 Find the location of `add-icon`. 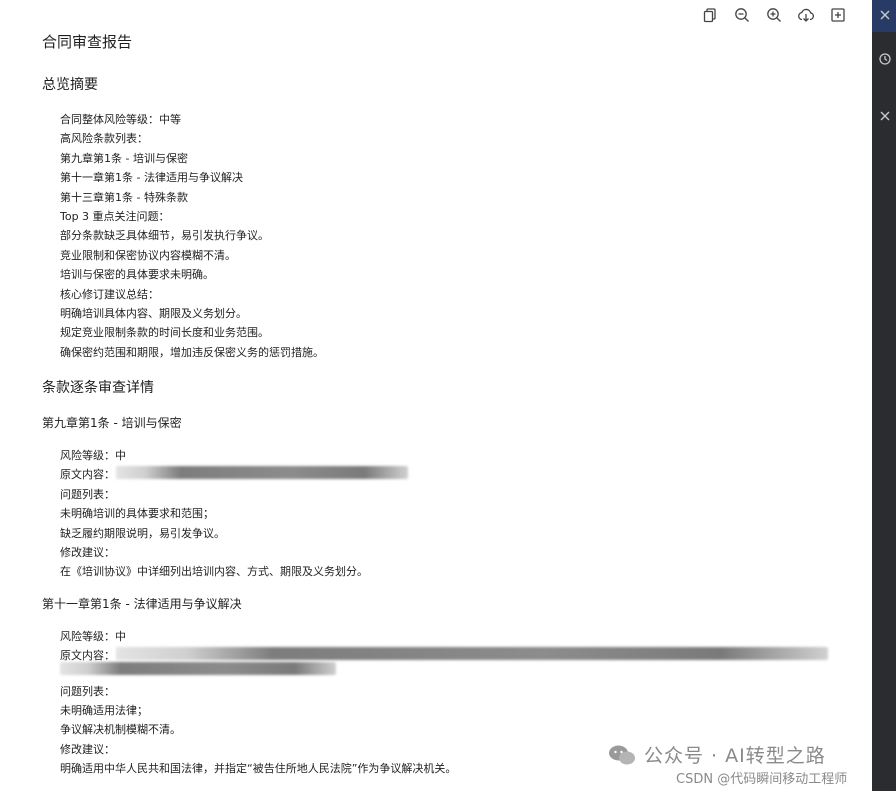

add-icon is located at coordinates (838, 15).